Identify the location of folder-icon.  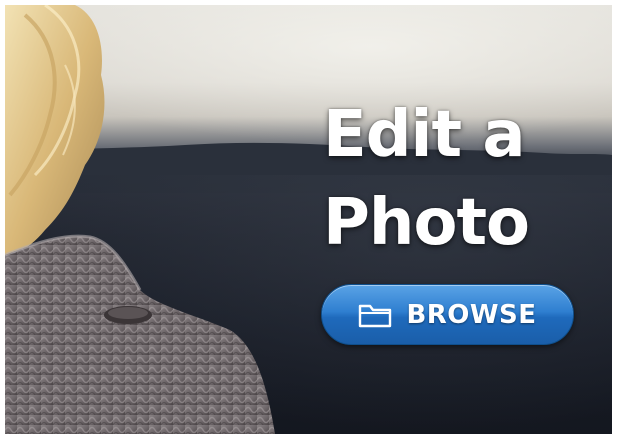
(375, 315).